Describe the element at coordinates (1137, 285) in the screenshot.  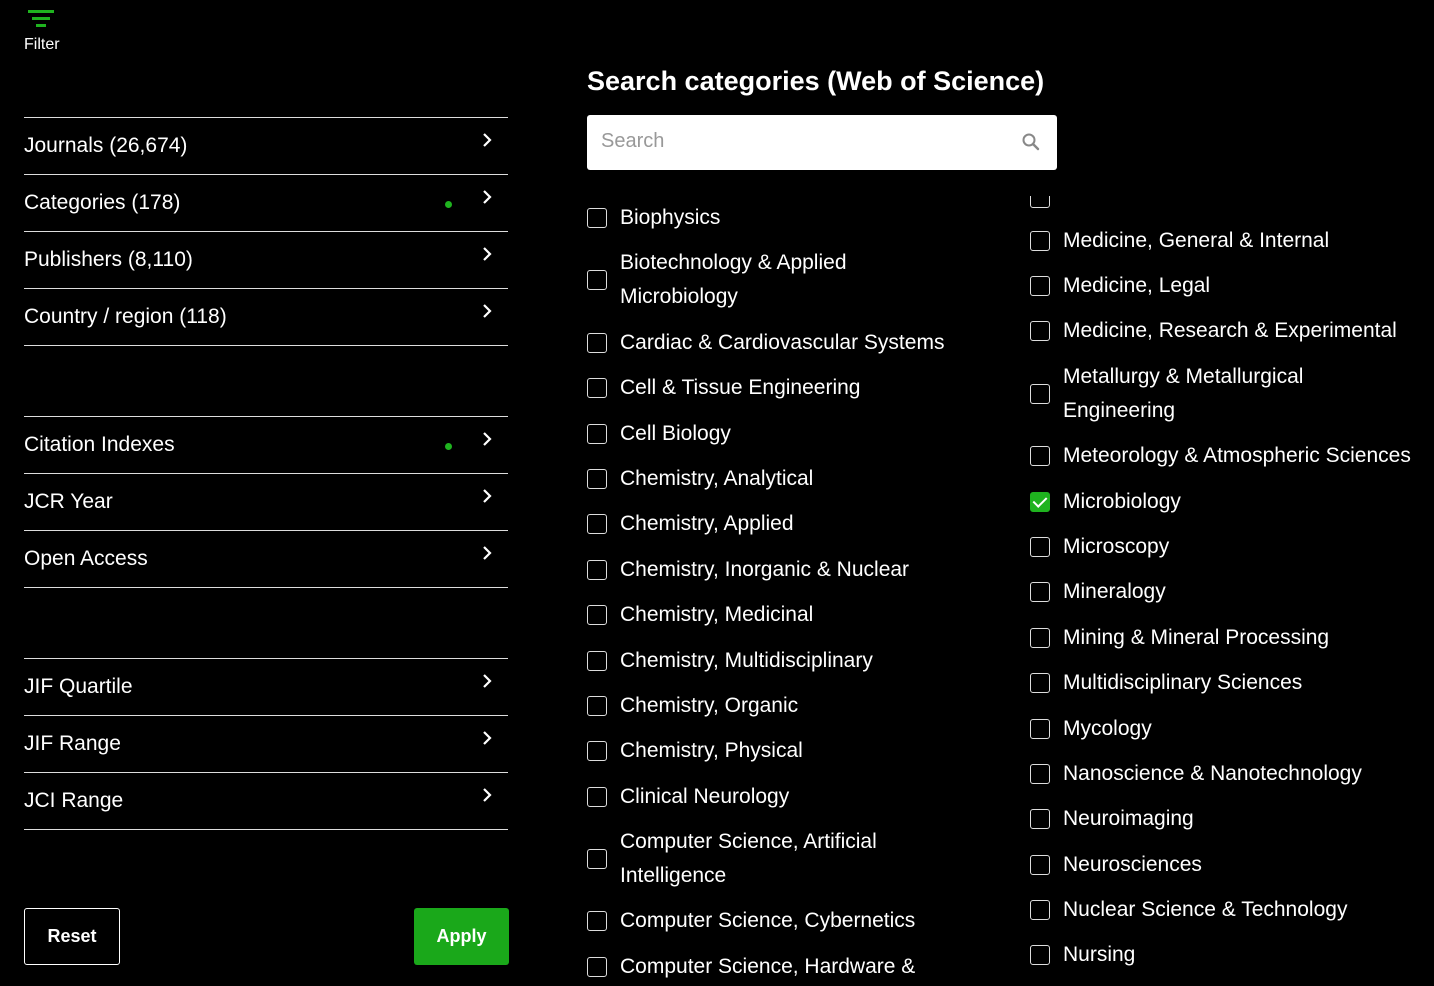
I see `category-label: Medicine, Legal` at that location.